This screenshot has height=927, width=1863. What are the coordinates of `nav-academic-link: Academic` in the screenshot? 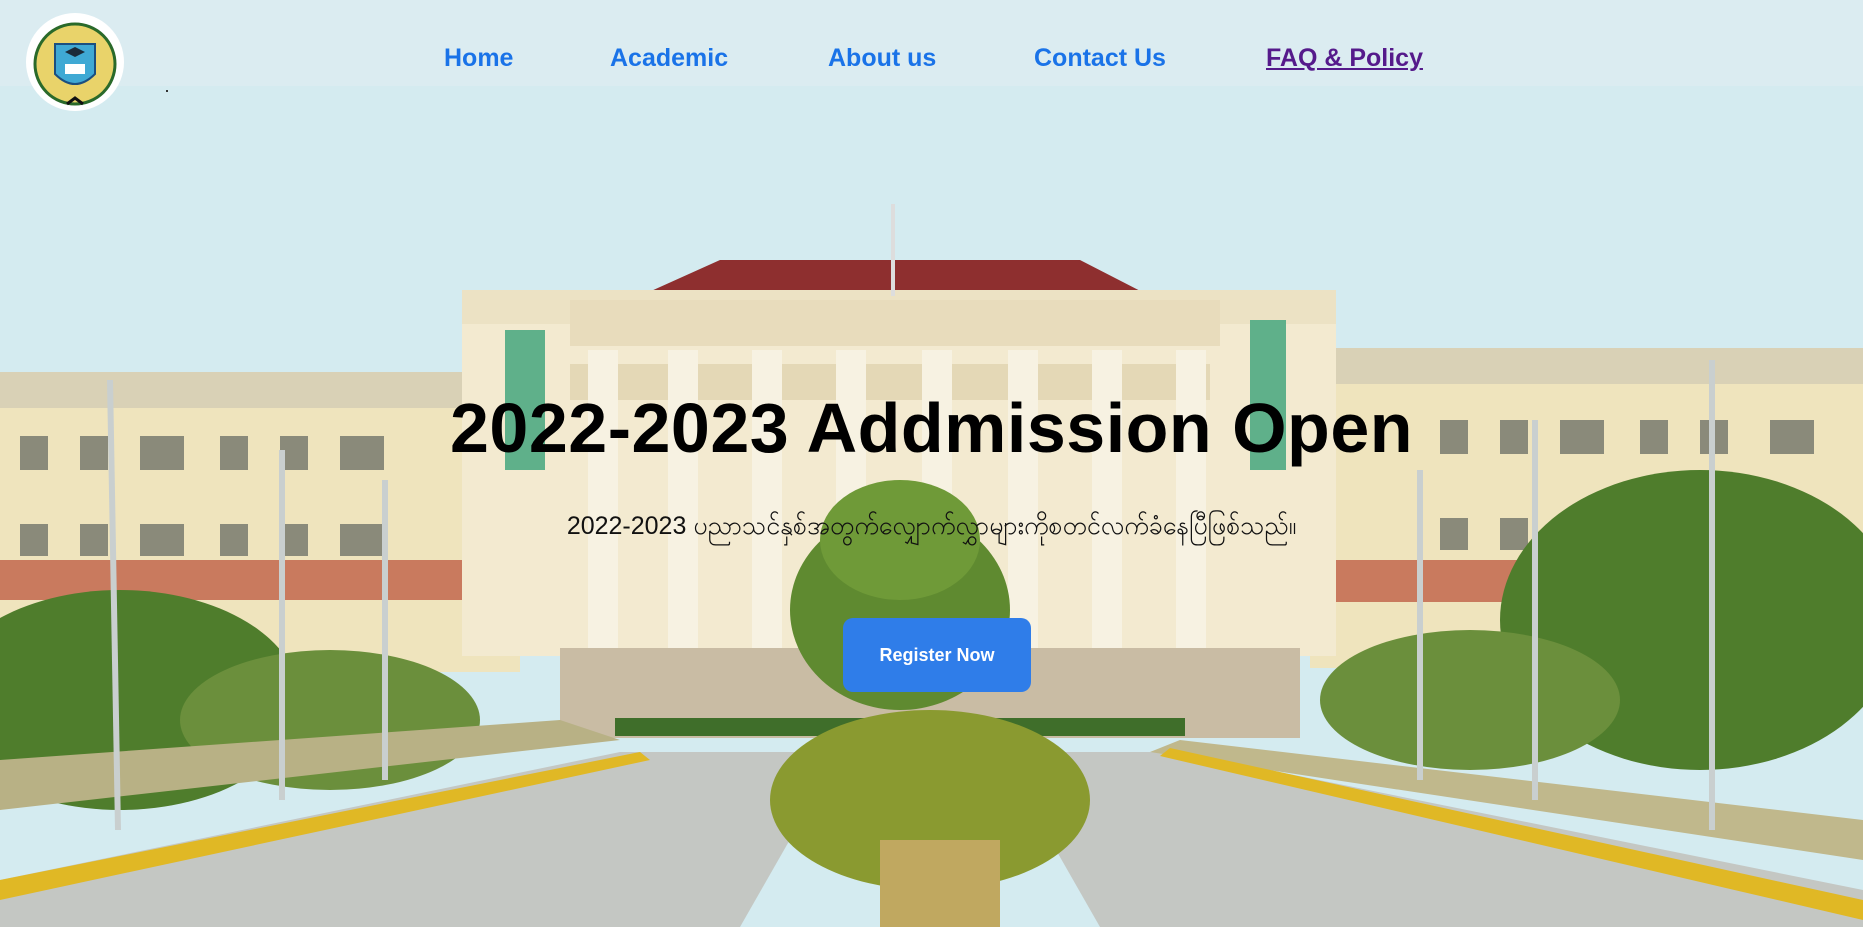 It's located at (669, 58).